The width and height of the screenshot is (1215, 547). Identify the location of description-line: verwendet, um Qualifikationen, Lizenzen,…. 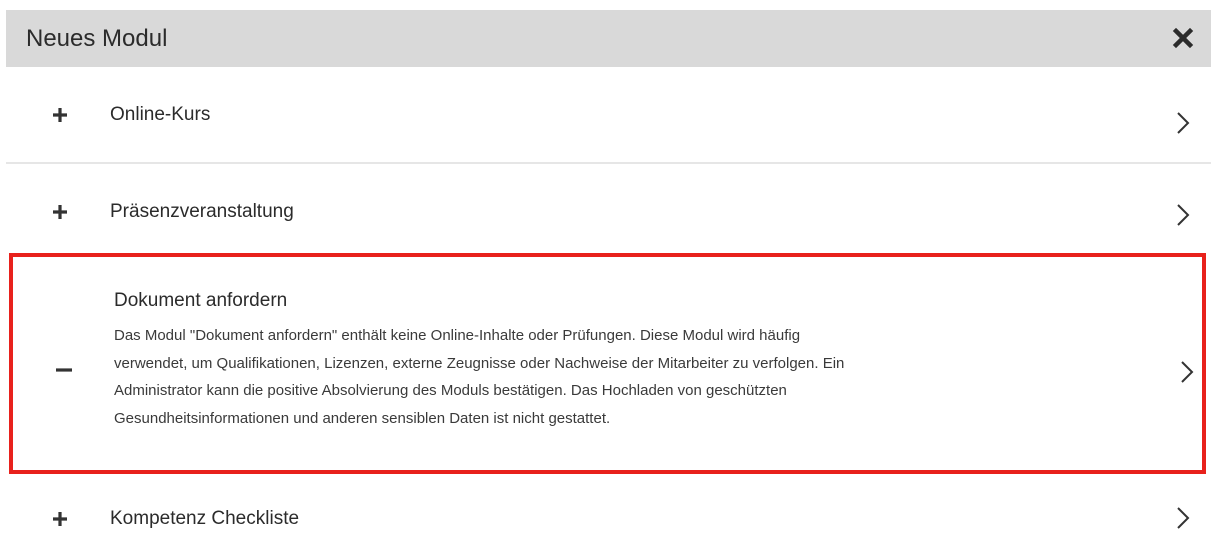
(479, 363).